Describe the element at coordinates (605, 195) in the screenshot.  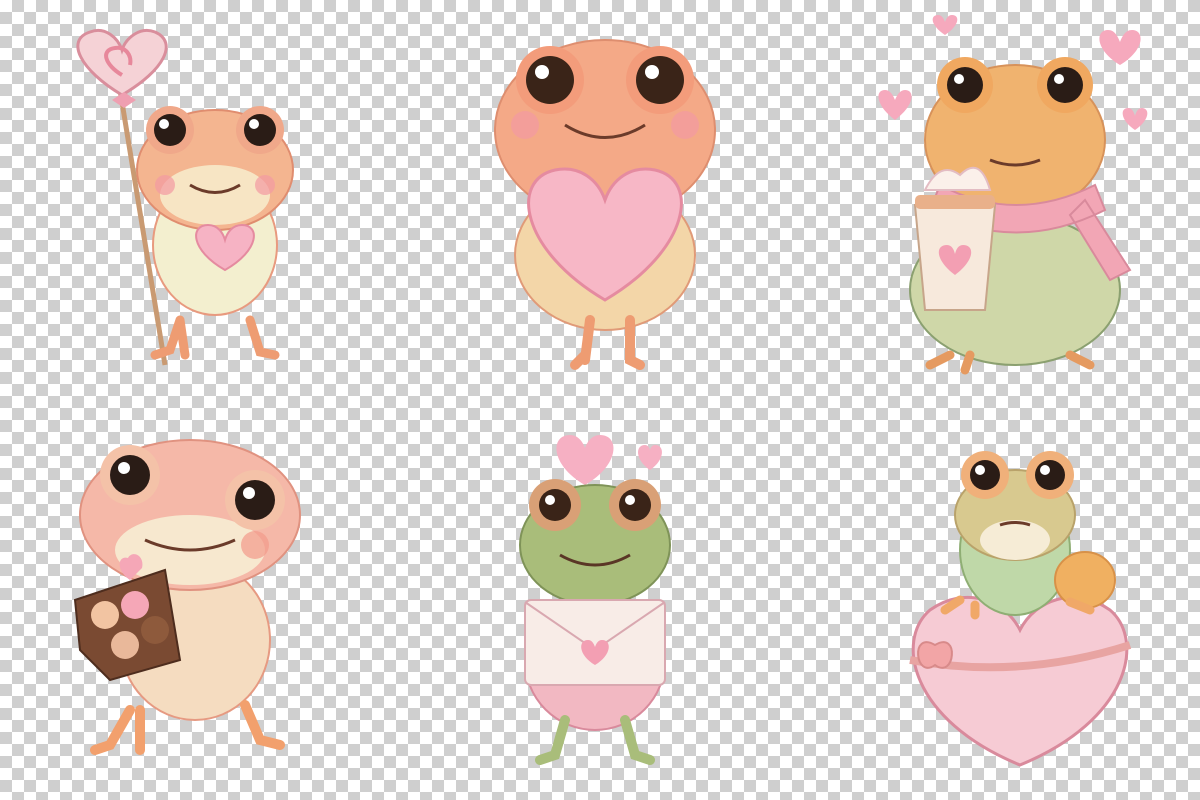
I see `frog-hugging-heart-pillow` at that location.